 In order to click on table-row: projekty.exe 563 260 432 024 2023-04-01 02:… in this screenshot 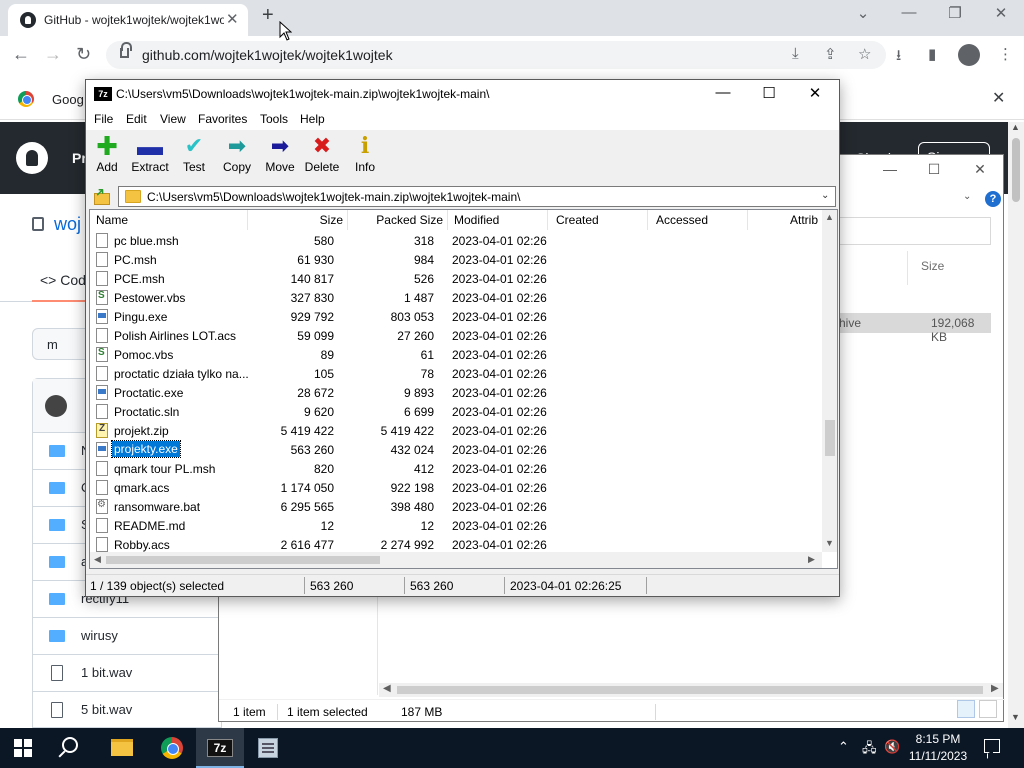, I will do `click(456, 449)`.